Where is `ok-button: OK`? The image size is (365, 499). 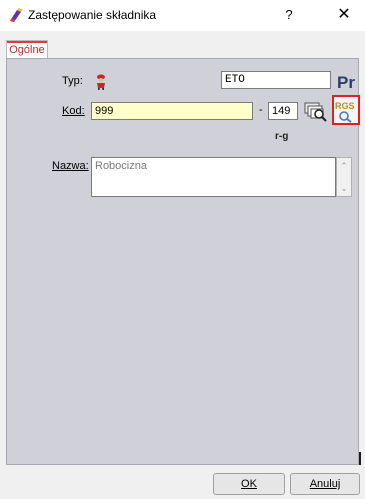
ok-button: OK is located at coordinates (249, 484).